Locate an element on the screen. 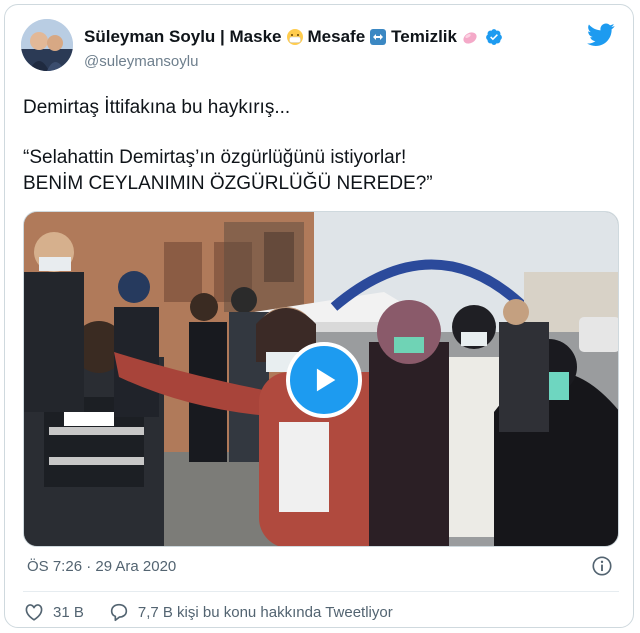  author-name: Süleyman Soylu | Maske is located at coordinates (183, 37).